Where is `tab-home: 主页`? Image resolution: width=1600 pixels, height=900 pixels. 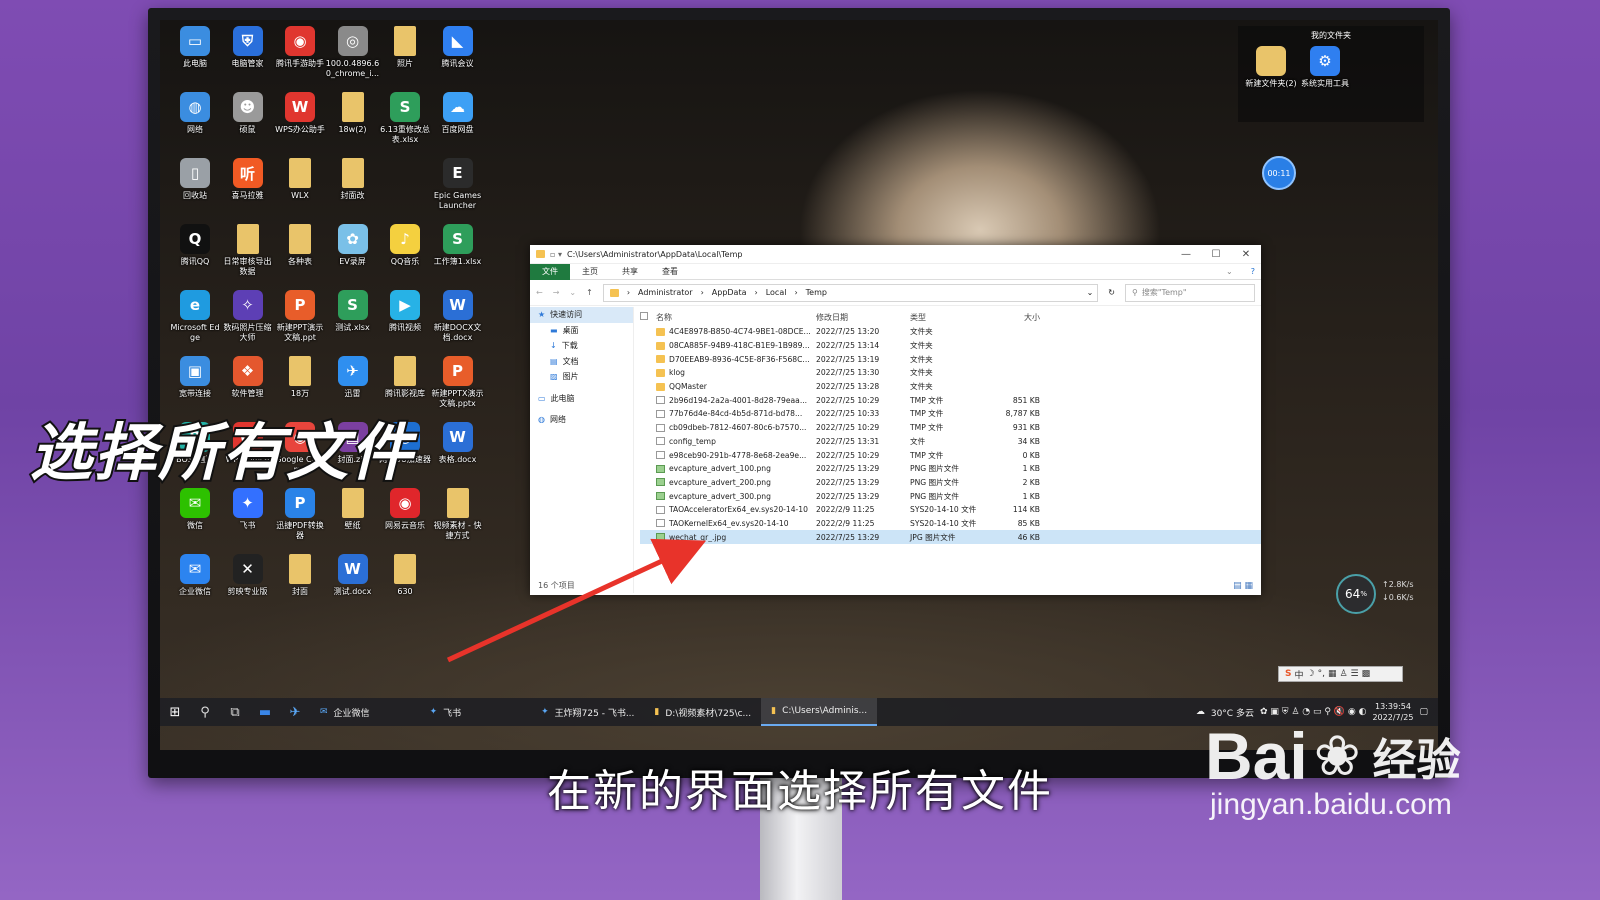
tab-home: 主页 is located at coordinates (590, 272).